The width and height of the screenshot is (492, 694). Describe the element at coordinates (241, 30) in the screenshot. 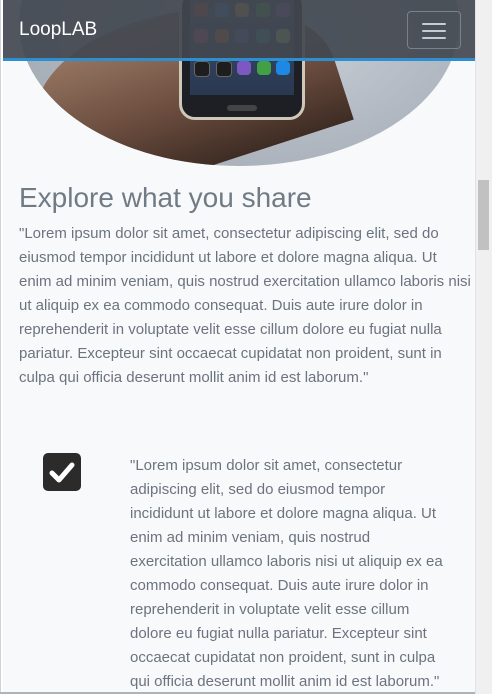

I see `top-navbar: LoopLAB` at that location.